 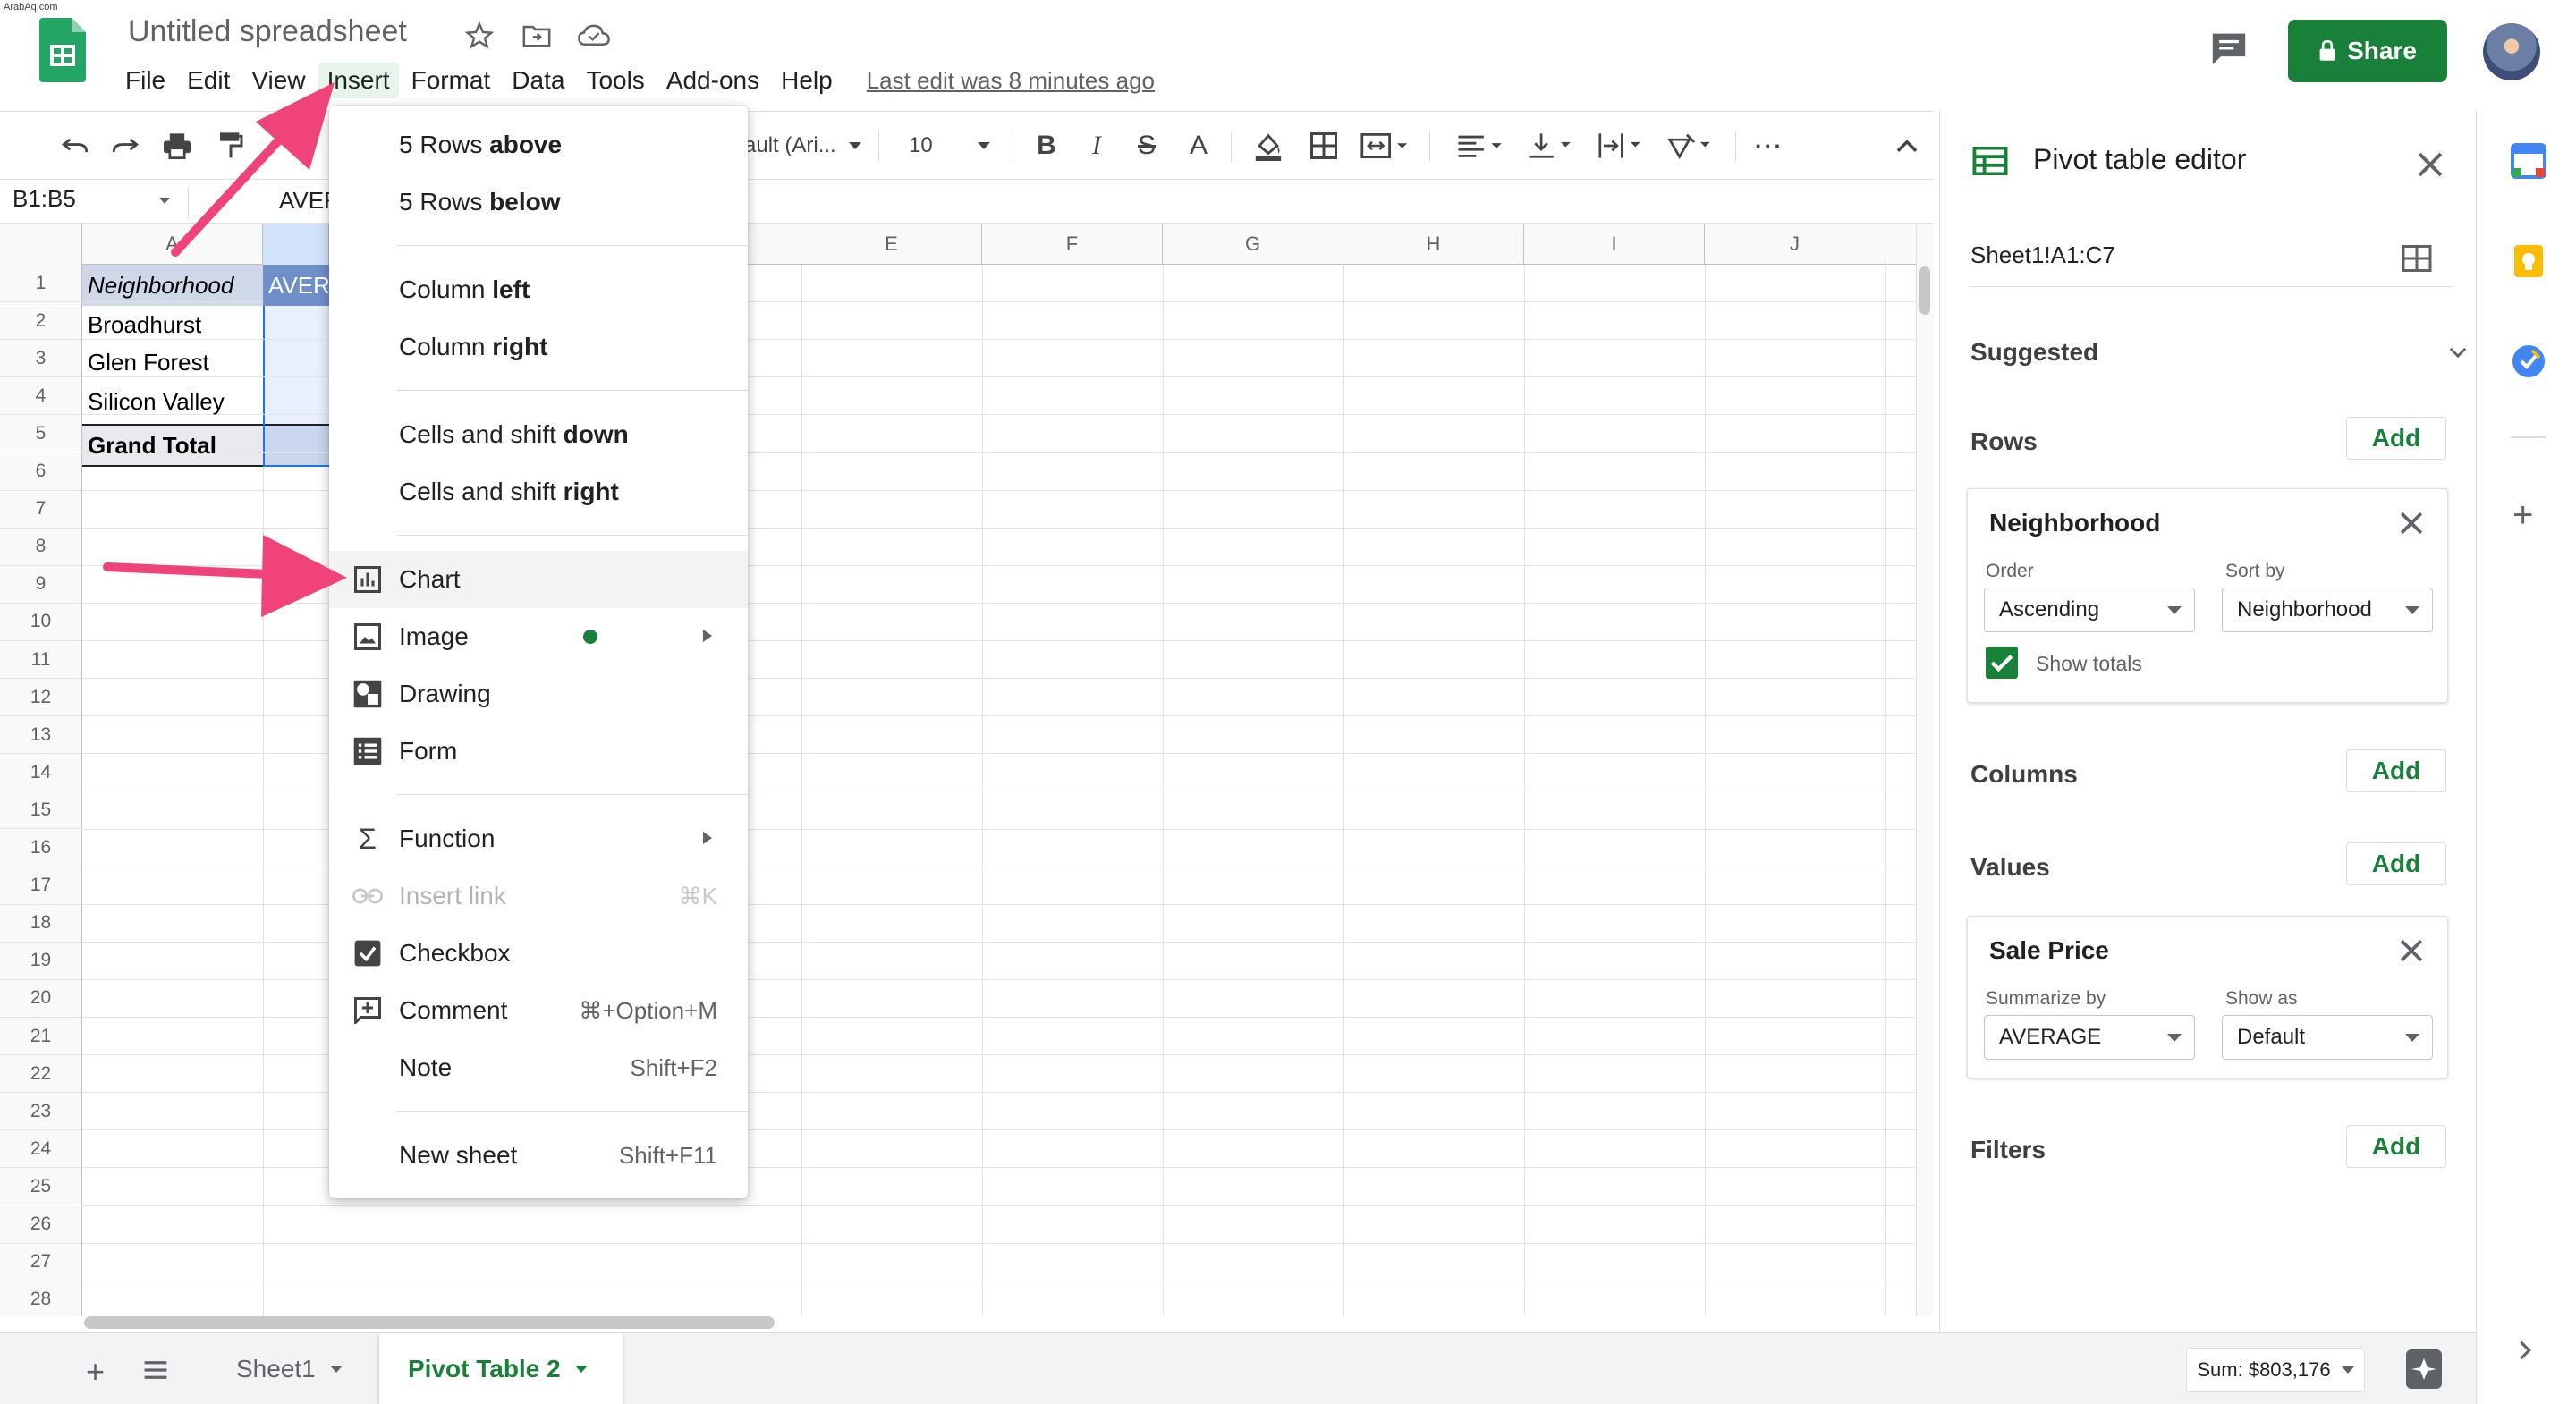 I want to click on arrow-to-chart-item-icon, so click(x=225, y=576).